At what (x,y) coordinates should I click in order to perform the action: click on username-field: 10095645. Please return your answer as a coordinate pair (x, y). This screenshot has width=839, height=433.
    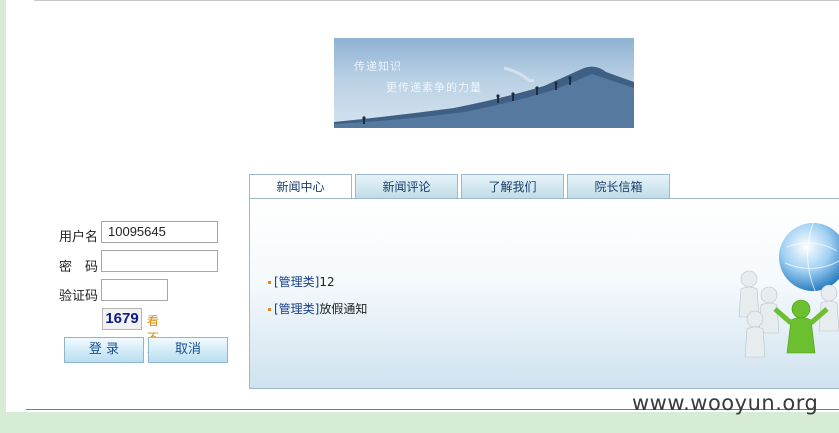
    Looking at the image, I should click on (159, 232).